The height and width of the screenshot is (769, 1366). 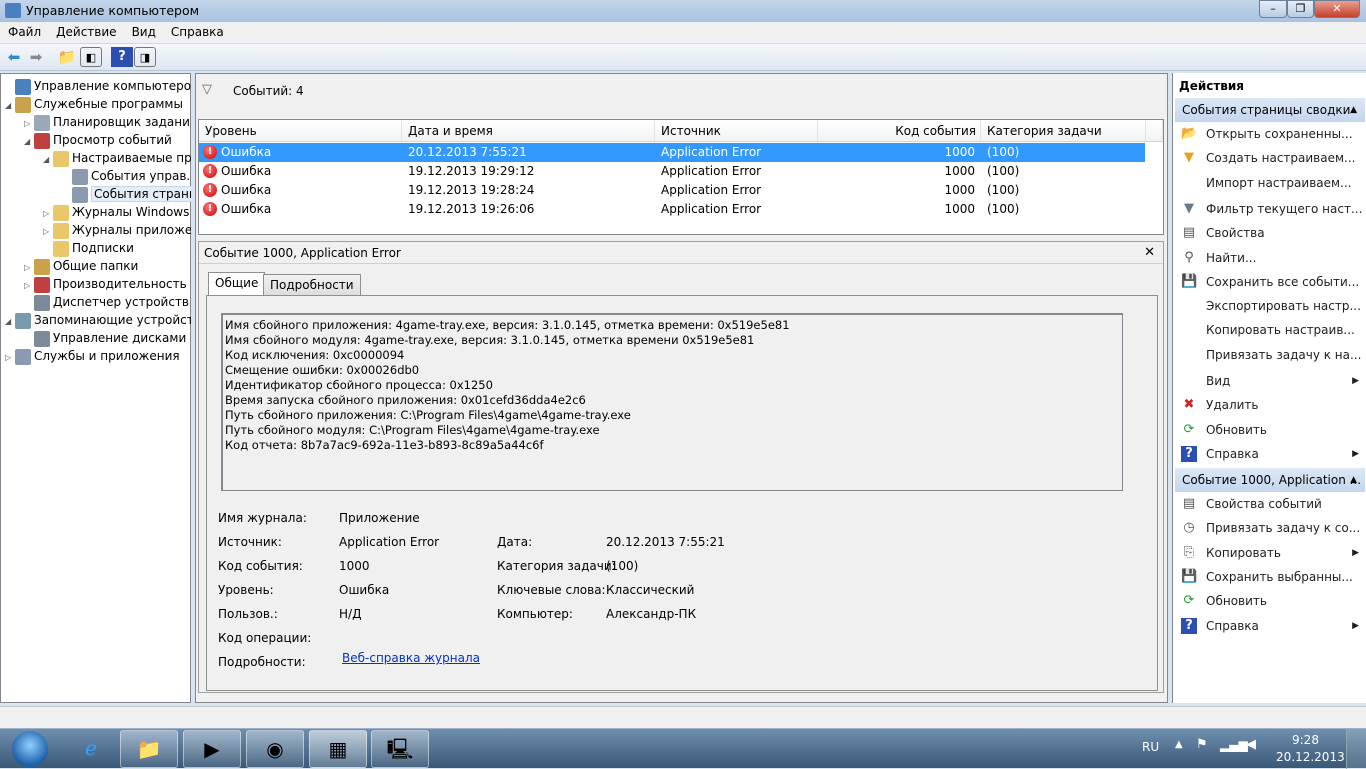 I want to click on tree-item: ◢ Служебные программы, so click(x=98, y=104).